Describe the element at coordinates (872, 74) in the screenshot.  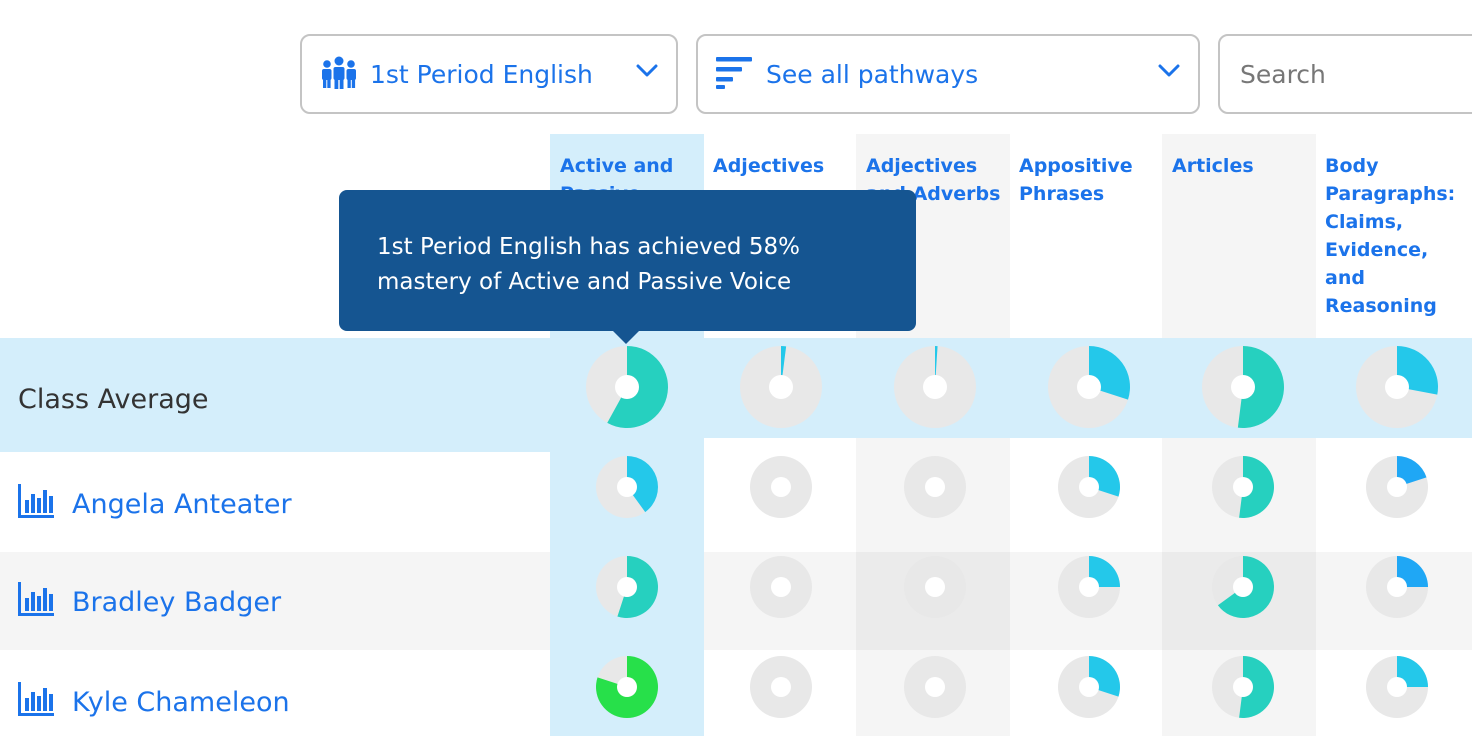
I see `pathway-selector-label: See all pathways` at that location.